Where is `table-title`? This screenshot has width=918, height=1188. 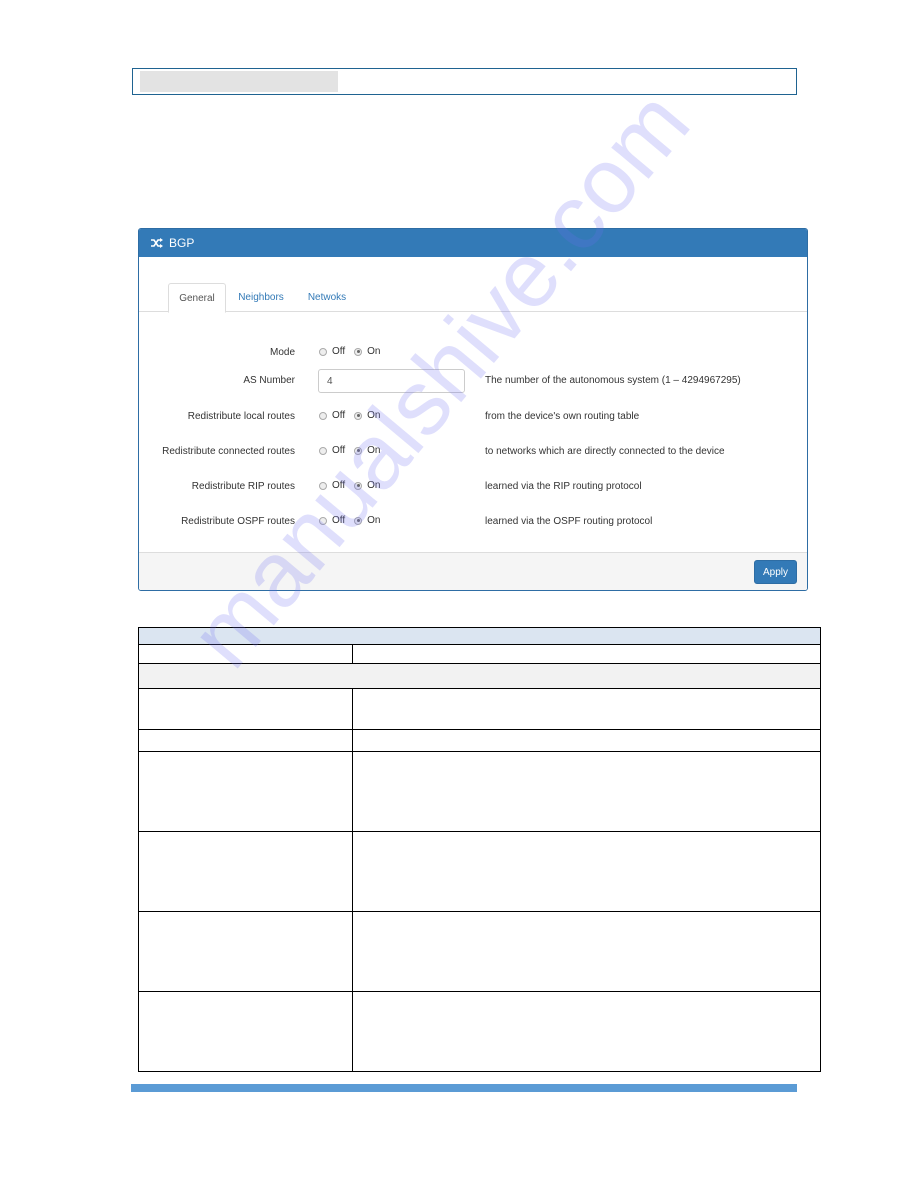 table-title is located at coordinates (479, 636).